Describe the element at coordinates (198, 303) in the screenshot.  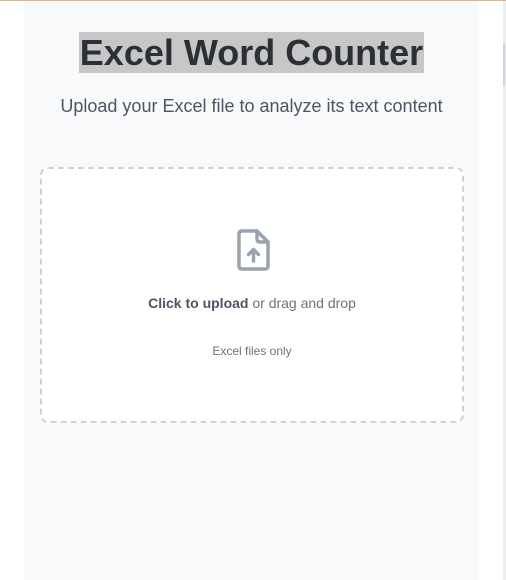
I see `click-to-upload-link: Click to upload` at that location.